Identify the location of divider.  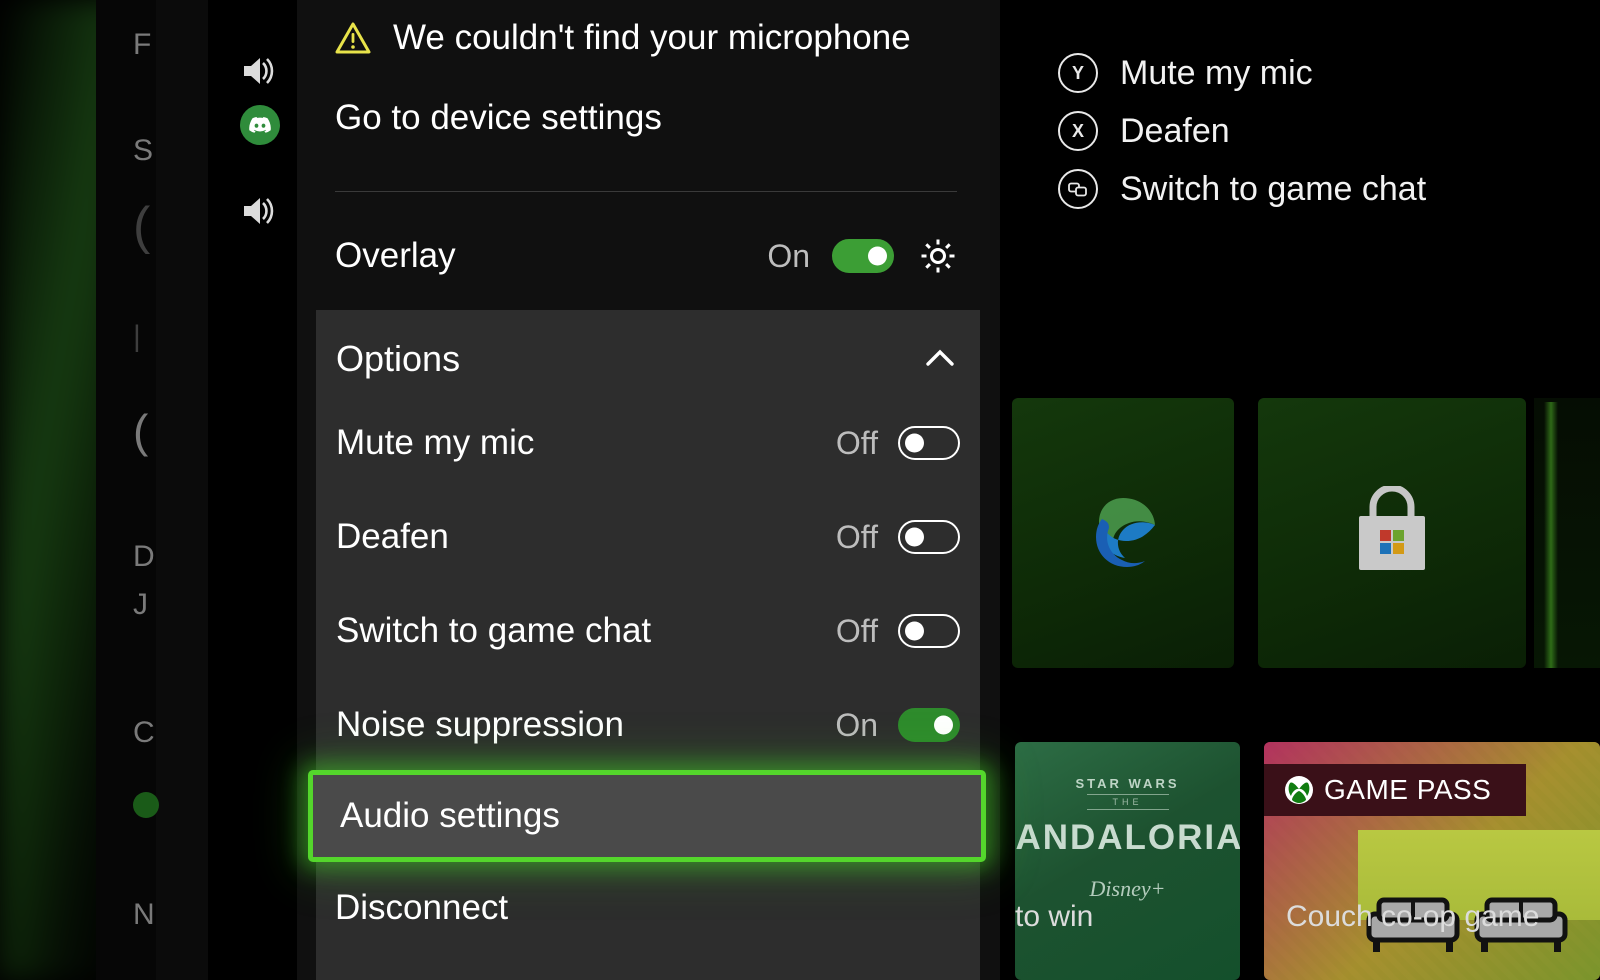
(646, 191).